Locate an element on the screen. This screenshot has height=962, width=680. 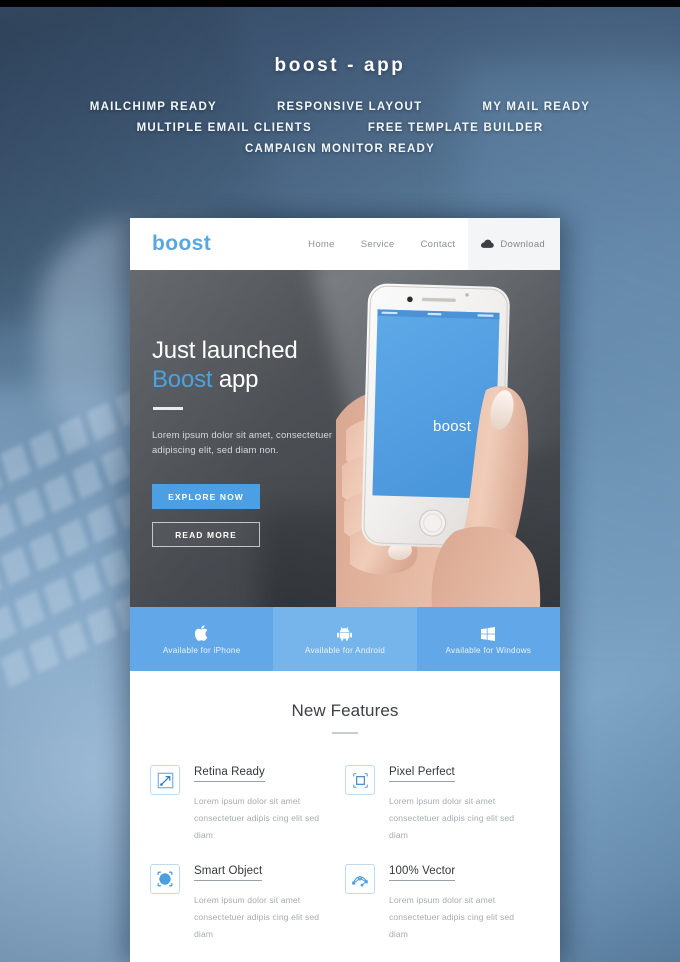
android-icon is located at coordinates (345, 632).